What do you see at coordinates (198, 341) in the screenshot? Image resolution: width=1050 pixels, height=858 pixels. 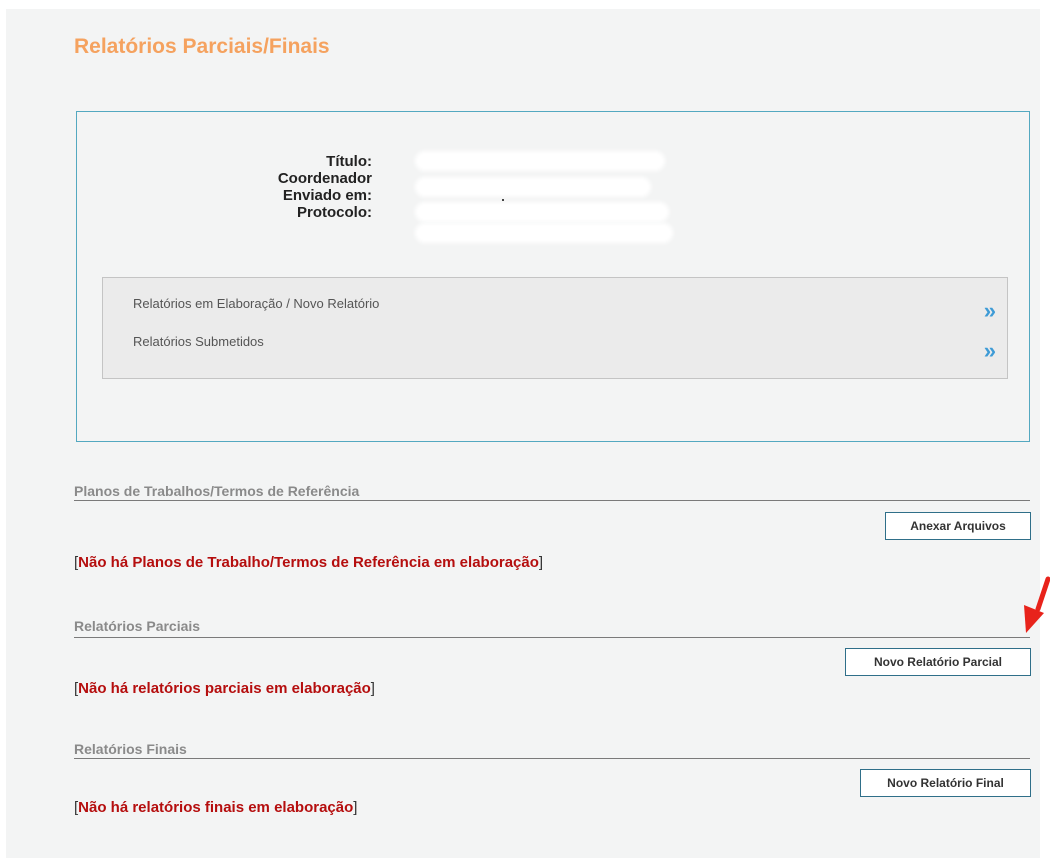 I see `nav-item-relatorios-submetidos: Relatórios Submetidos` at bounding box center [198, 341].